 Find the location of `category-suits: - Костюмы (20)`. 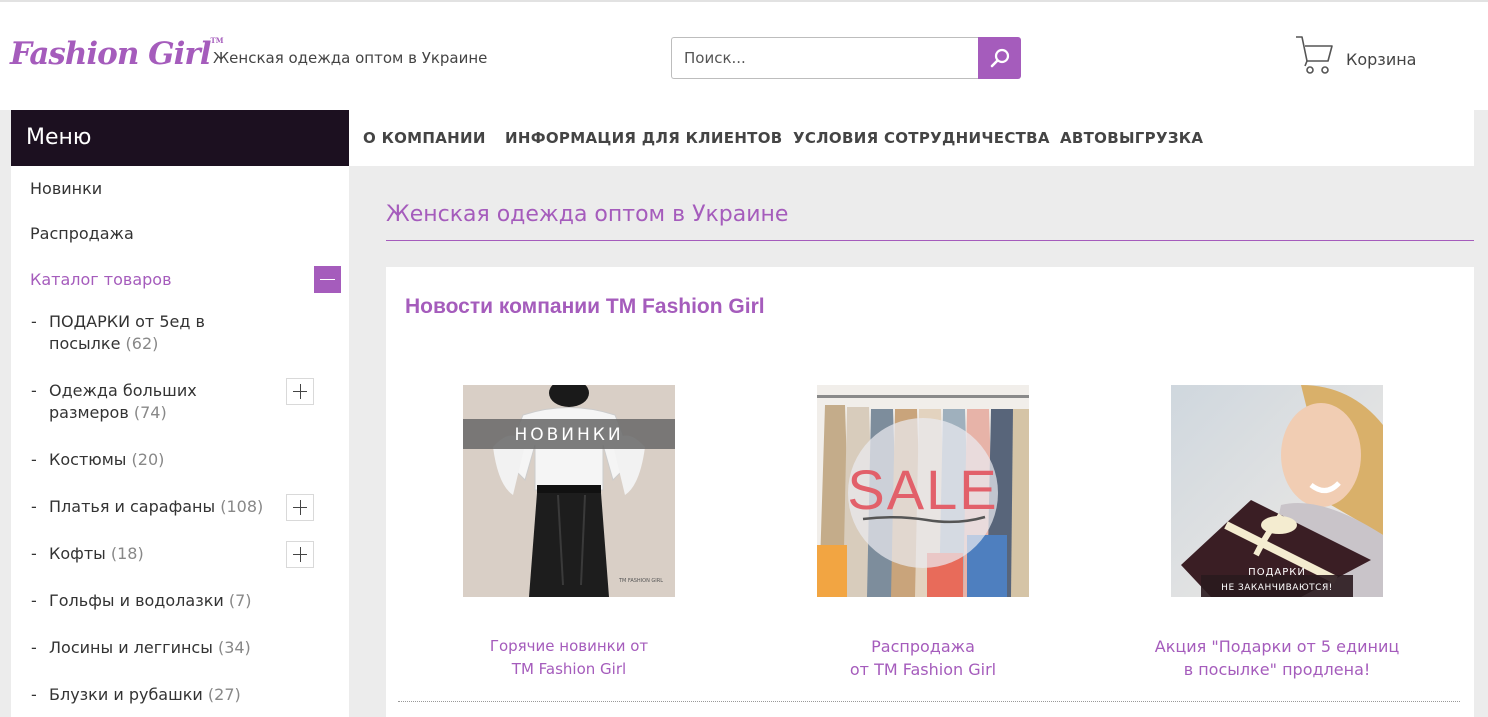

category-suits: - Костюмы (20) is located at coordinates (97, 460).